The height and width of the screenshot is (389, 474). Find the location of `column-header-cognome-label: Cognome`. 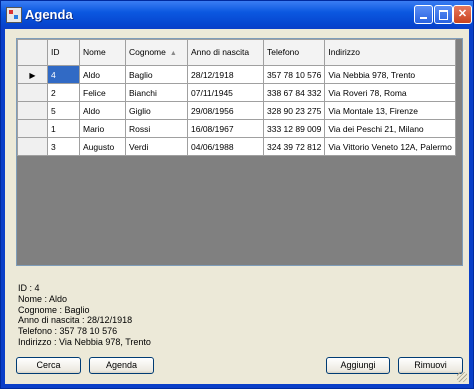

column-header-cognome-label: Cognome is located at coordinates (147, 51).